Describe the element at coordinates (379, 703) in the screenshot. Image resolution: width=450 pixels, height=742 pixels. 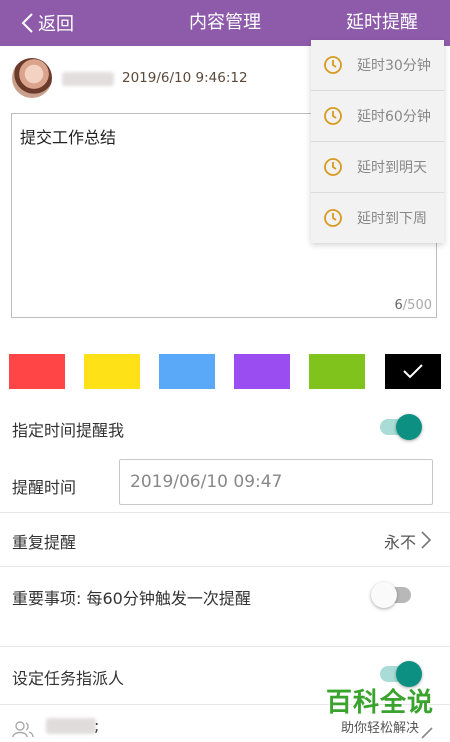
I see `watermark-title: 百科全说` at that location.